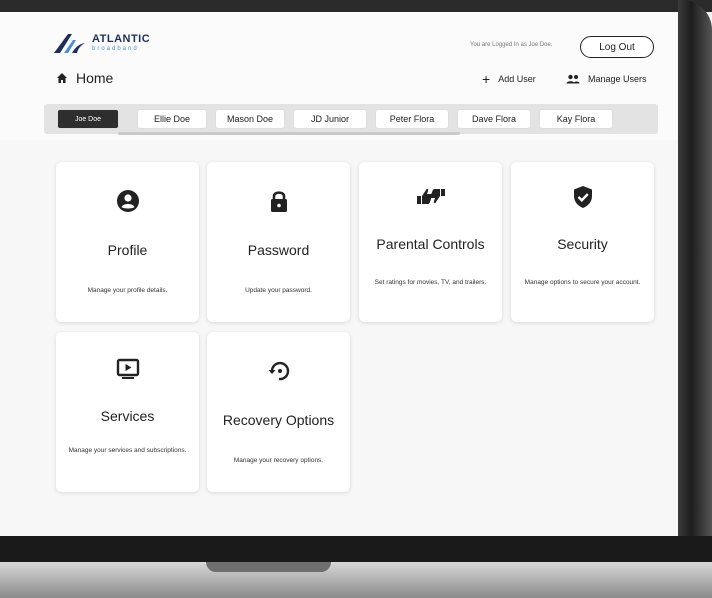 This screenshot has width=712, height=598. I want to click on play-screen-icon, so click(127, 368).